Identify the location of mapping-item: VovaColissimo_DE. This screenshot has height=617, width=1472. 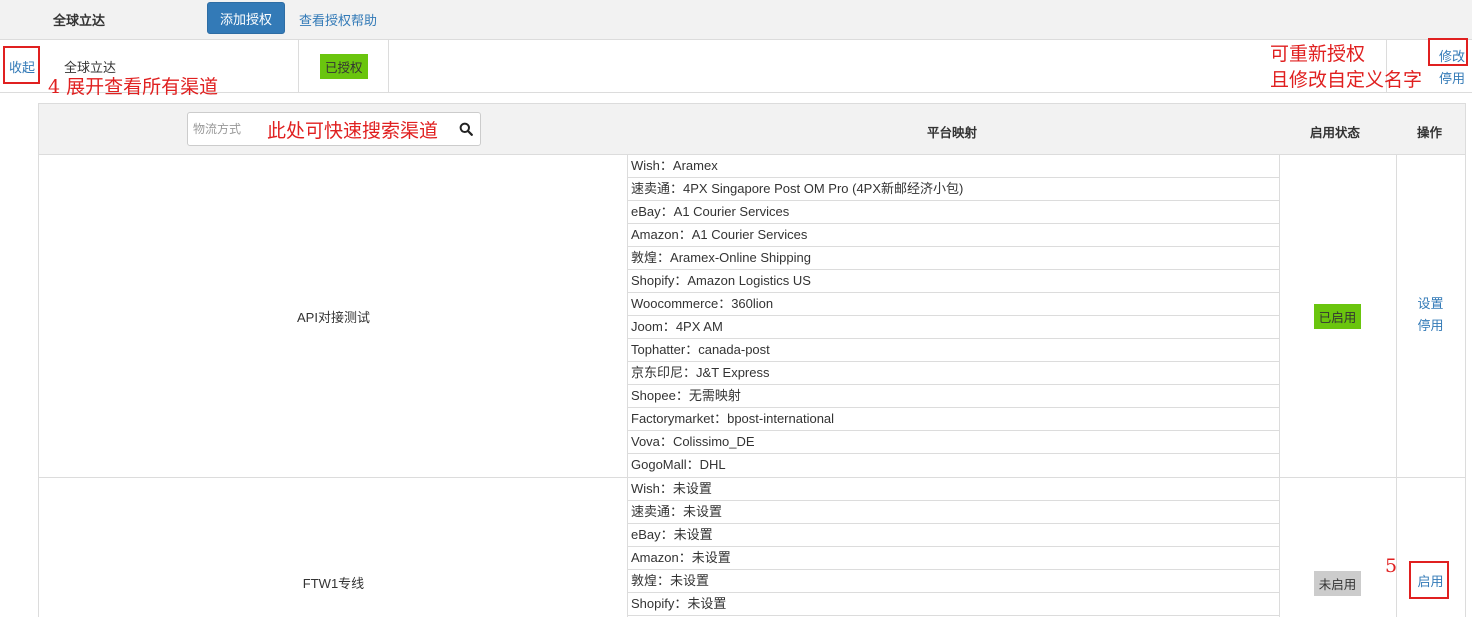
(953, 442).